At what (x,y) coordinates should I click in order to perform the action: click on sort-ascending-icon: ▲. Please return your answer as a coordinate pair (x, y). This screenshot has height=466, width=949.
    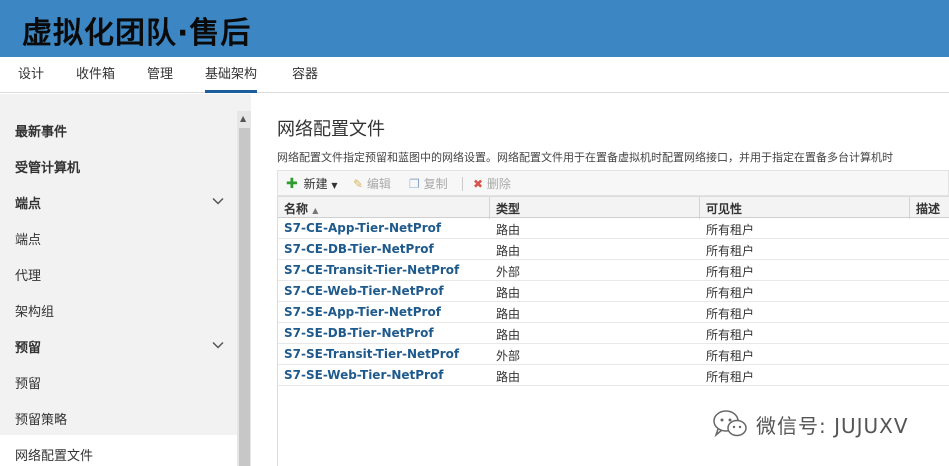
    Looking at the image, I should click on (315, 210).